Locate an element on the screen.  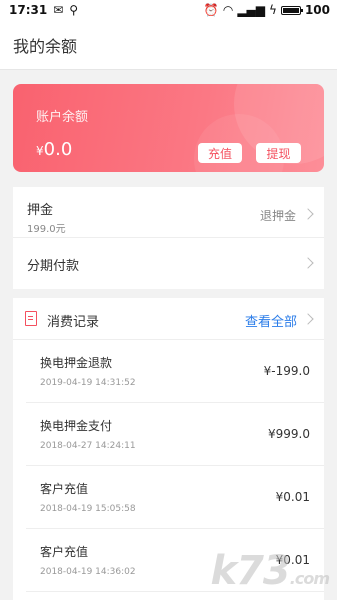
recharge-button: 充值 is located at coordinates (220, 153).